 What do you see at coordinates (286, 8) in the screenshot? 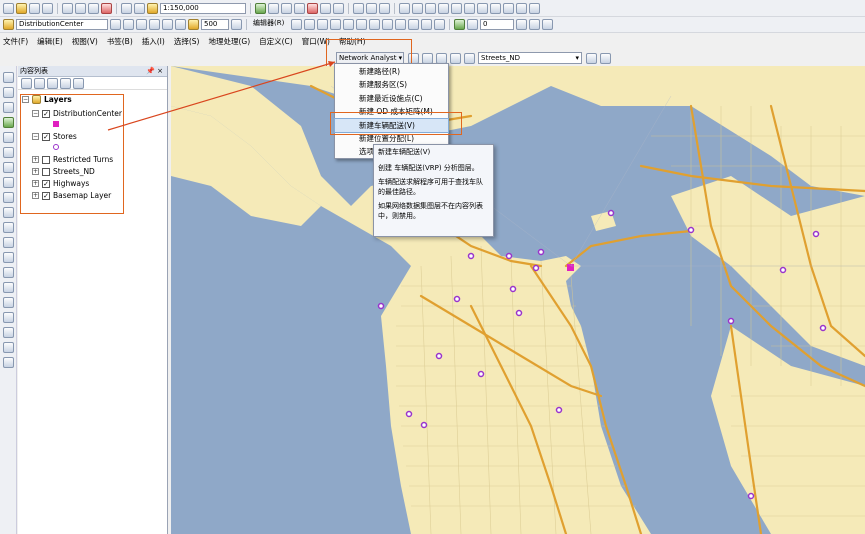
I see `catalog-window-icon` at bounding box center [286, 8].